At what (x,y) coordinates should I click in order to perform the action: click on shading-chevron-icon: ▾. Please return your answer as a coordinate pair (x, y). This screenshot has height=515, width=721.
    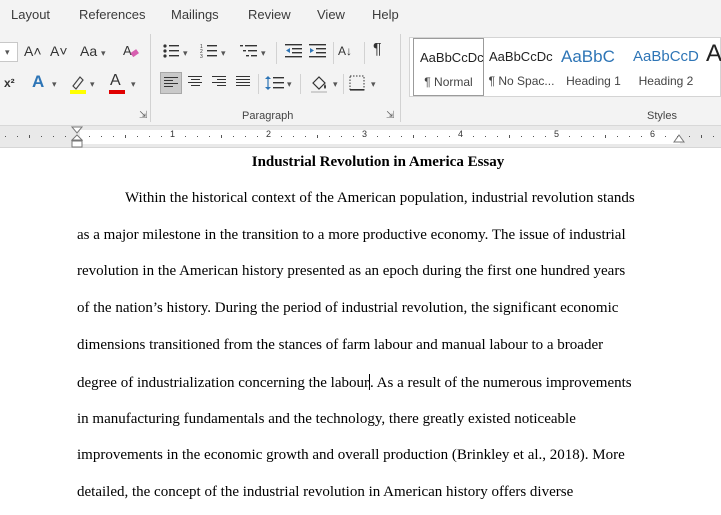
    Looking at the image, I should click on (335, 84).